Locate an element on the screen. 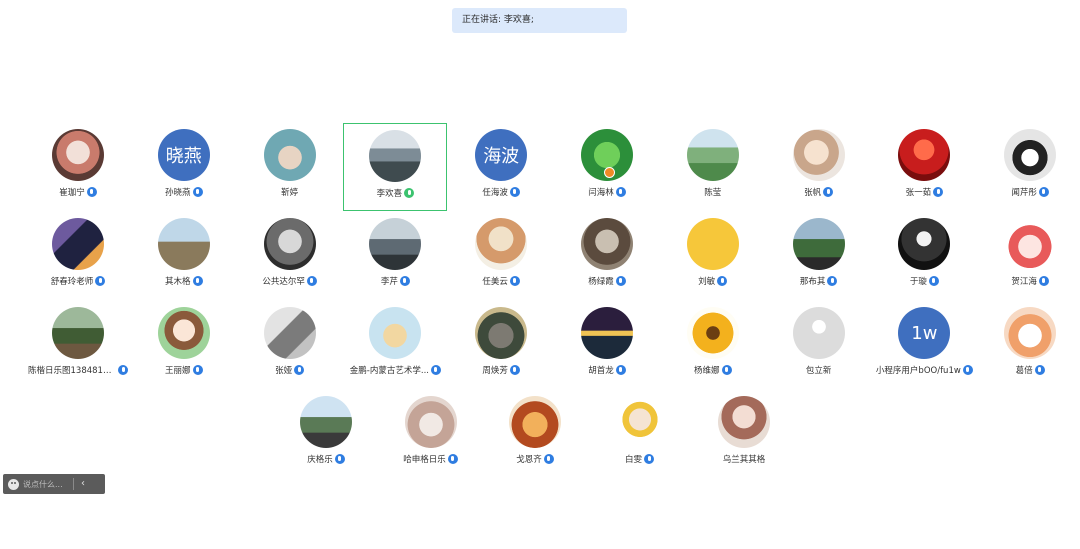 The image size is (1080, 549). participant-name-line: 崔珈宁 is located at coordinates (78, 192).